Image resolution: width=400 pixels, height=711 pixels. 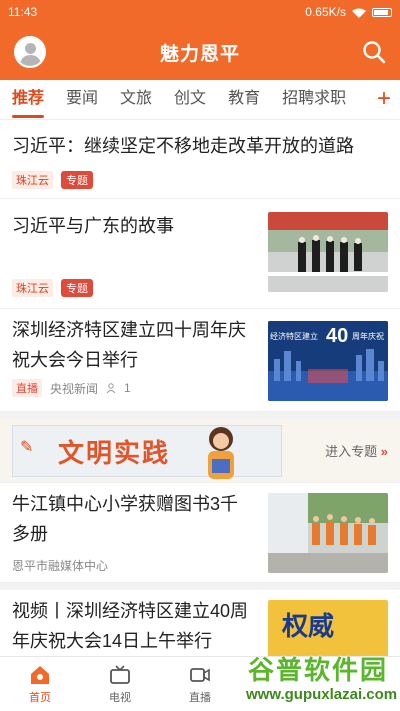 What do you see at coordinates (325, 12) in the screenshot?
I see `network-speed: 0.65K/s` at bounding box center [325, 12].